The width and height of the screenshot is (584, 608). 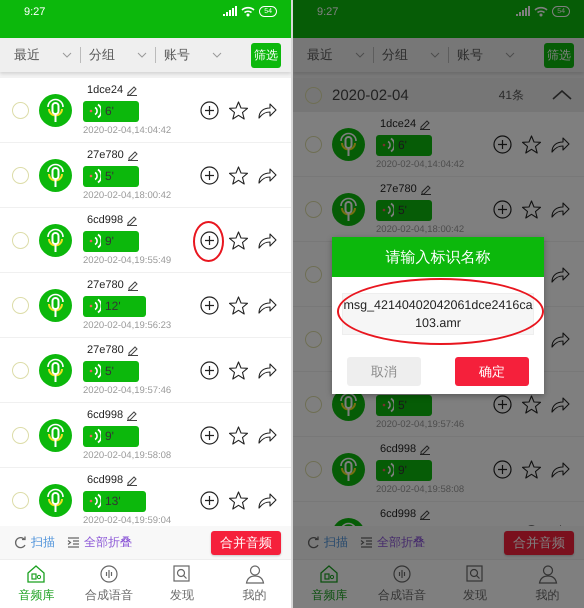 What do you see at coordinates (402, 574) in the screenshot?
I see `sound-circle-icon` at bounding box center [402, 574].